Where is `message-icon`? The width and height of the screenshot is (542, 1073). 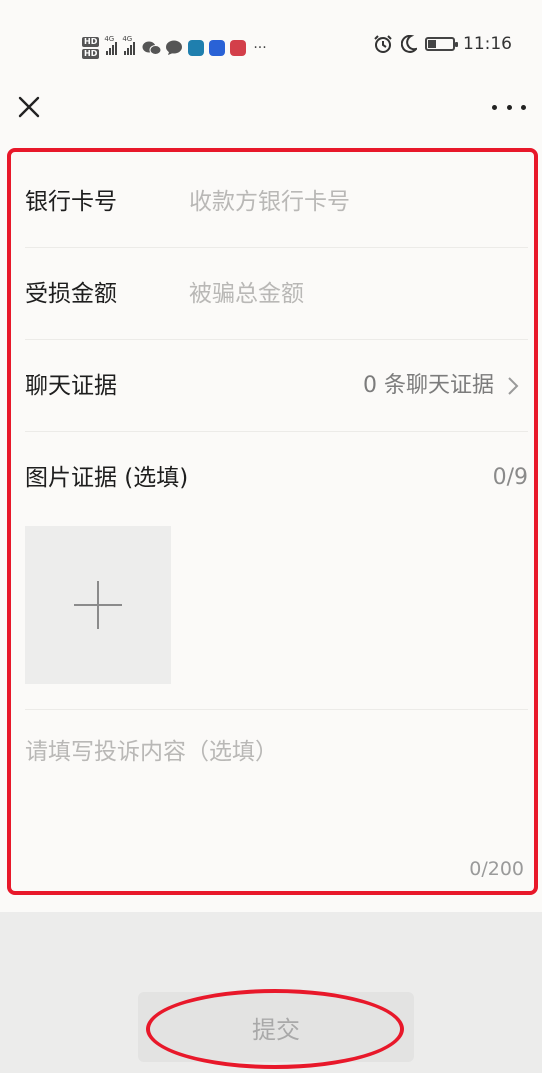
message-icon is located at coordinates (174, 47).